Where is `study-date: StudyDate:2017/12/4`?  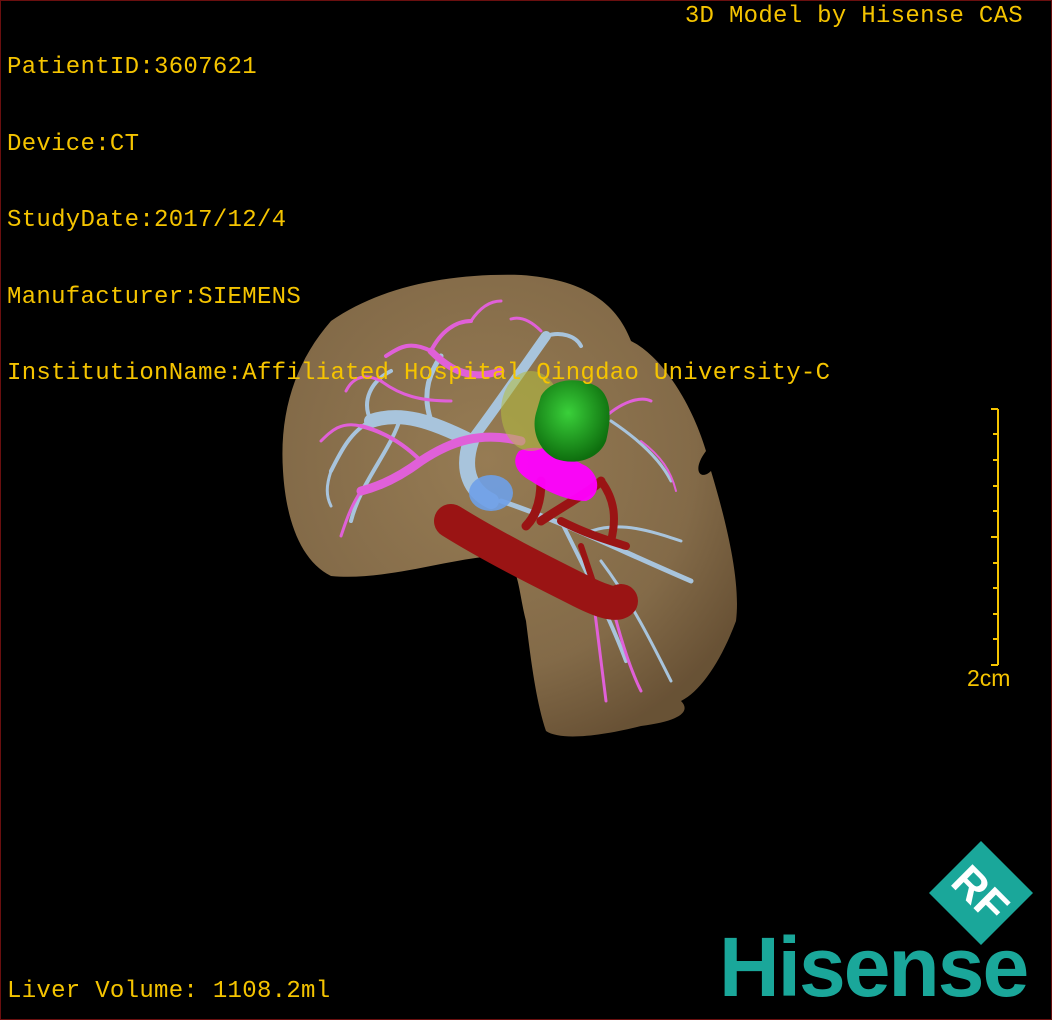
study-date: StudyDate:2017/12/4 is located at coordinates (147, 220).